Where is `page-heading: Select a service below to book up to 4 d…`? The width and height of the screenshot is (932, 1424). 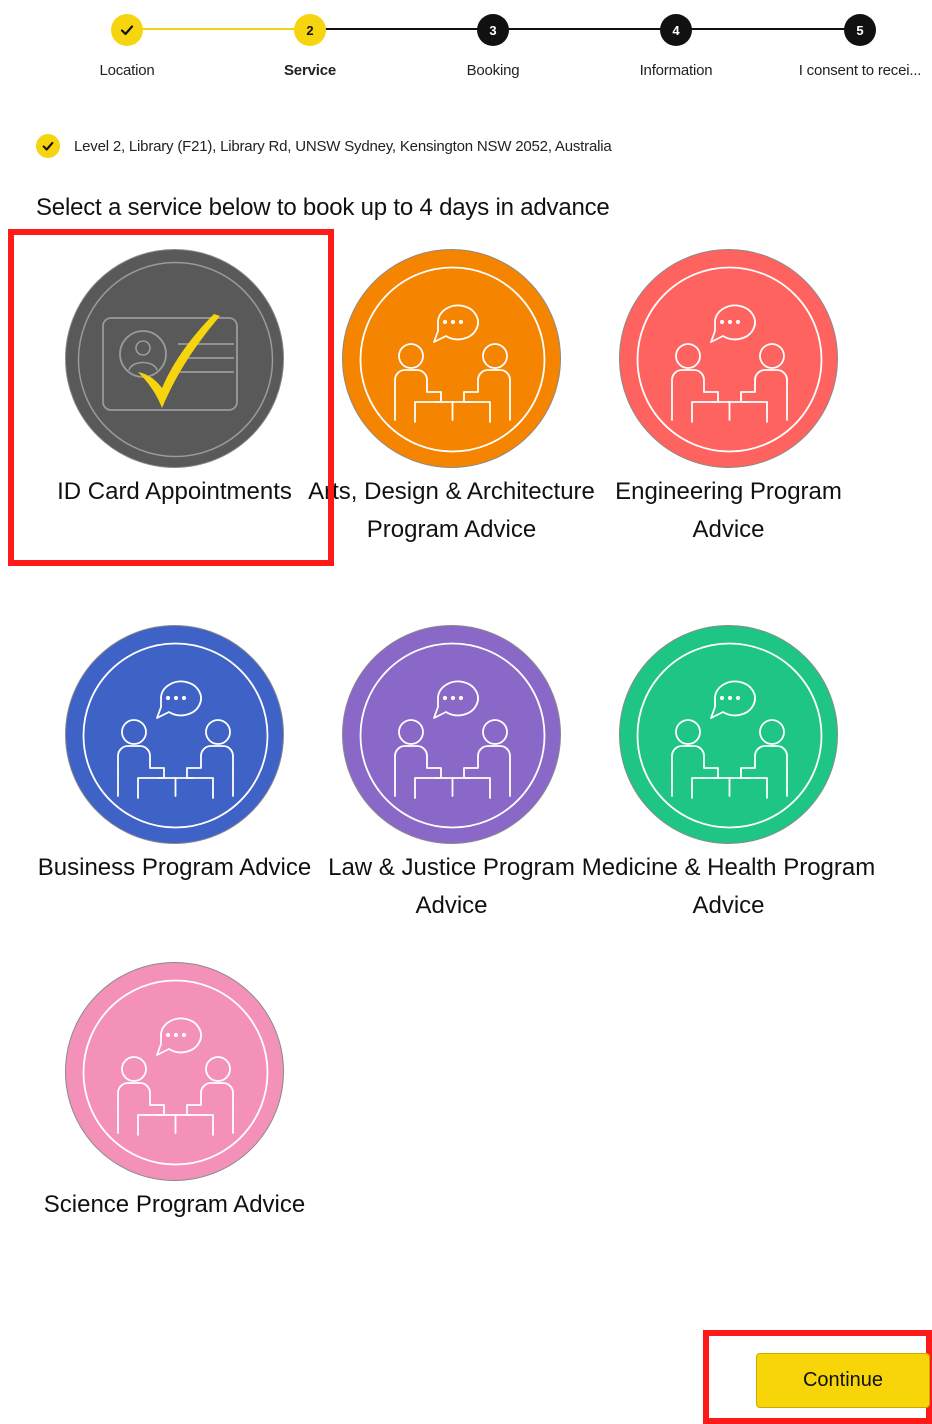
page-heading: Select a service below to book up to 4 d… is located at coordinates (323, 207).